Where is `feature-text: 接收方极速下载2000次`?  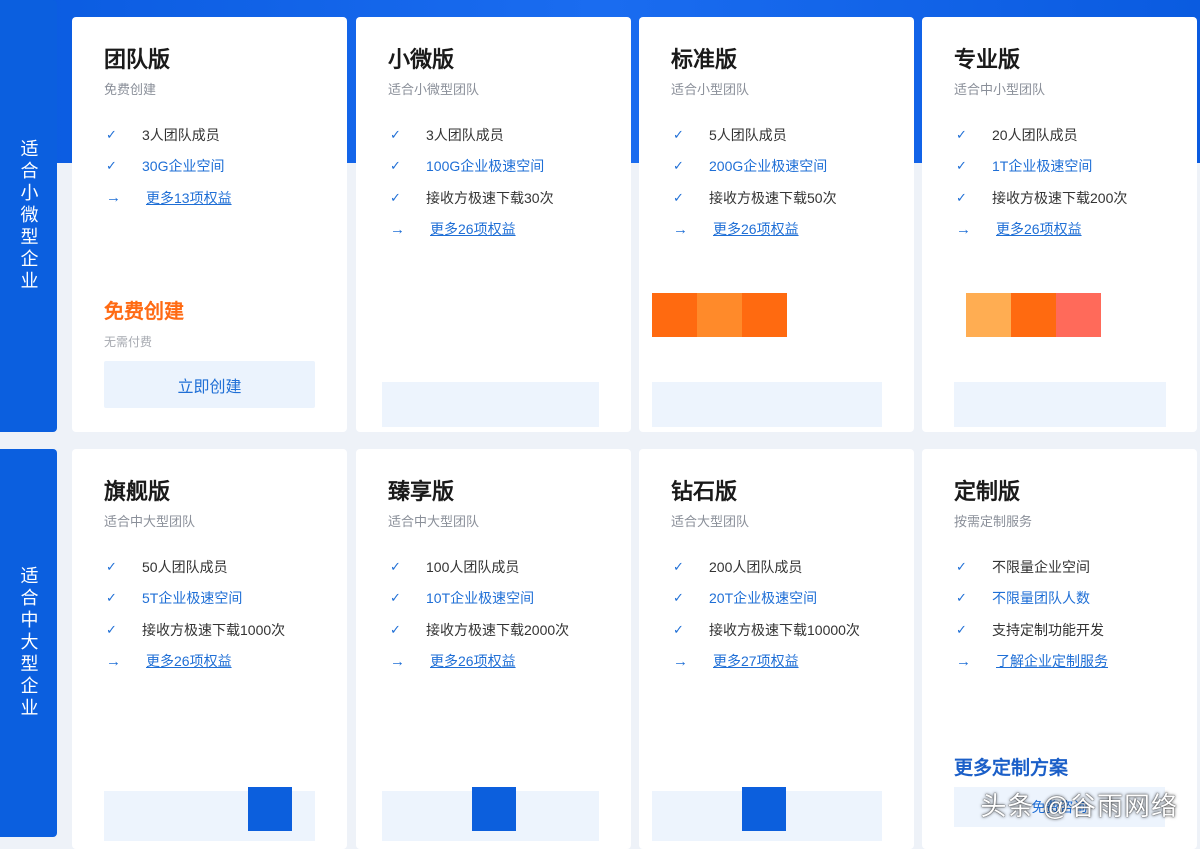
feature-text: 接收方极速下载2000次 is located at coordinates (498, 629).